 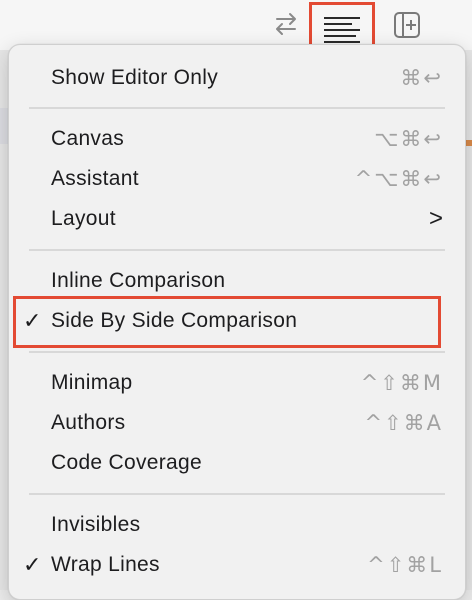 What do you see at coordinates (135, 77) in the screenshot?
I see `menu-item-label: Show Editor Only` at bounding box center [135, 77].